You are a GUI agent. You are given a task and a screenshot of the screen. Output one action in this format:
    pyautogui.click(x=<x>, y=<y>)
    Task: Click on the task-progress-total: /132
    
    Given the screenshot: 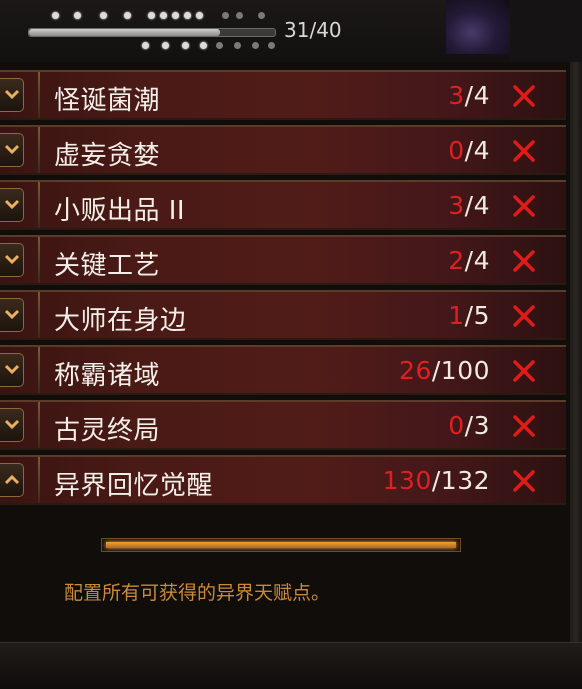 What is the action you would take?
    pyautogui.click(x=460, y=480)
    